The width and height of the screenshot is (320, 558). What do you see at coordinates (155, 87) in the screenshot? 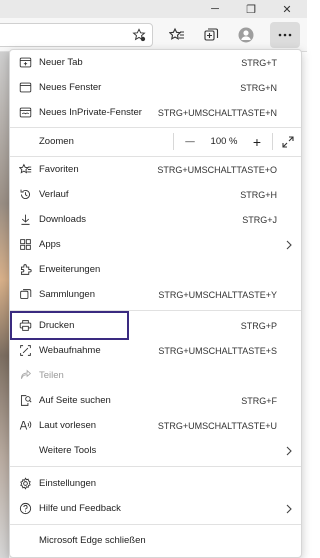
I see `menu-item-new-window: Neues Fenster STRG+N` at bounding box center [155, 87].